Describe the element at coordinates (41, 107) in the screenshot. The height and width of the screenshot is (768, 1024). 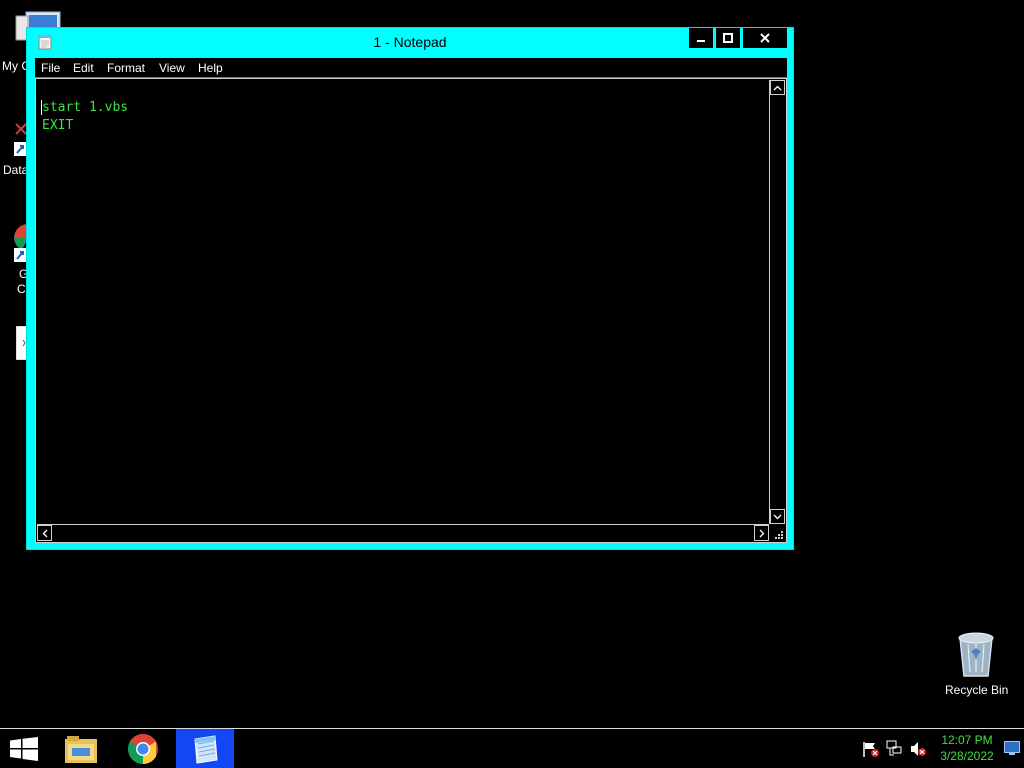
I see `text-caret` at that location.